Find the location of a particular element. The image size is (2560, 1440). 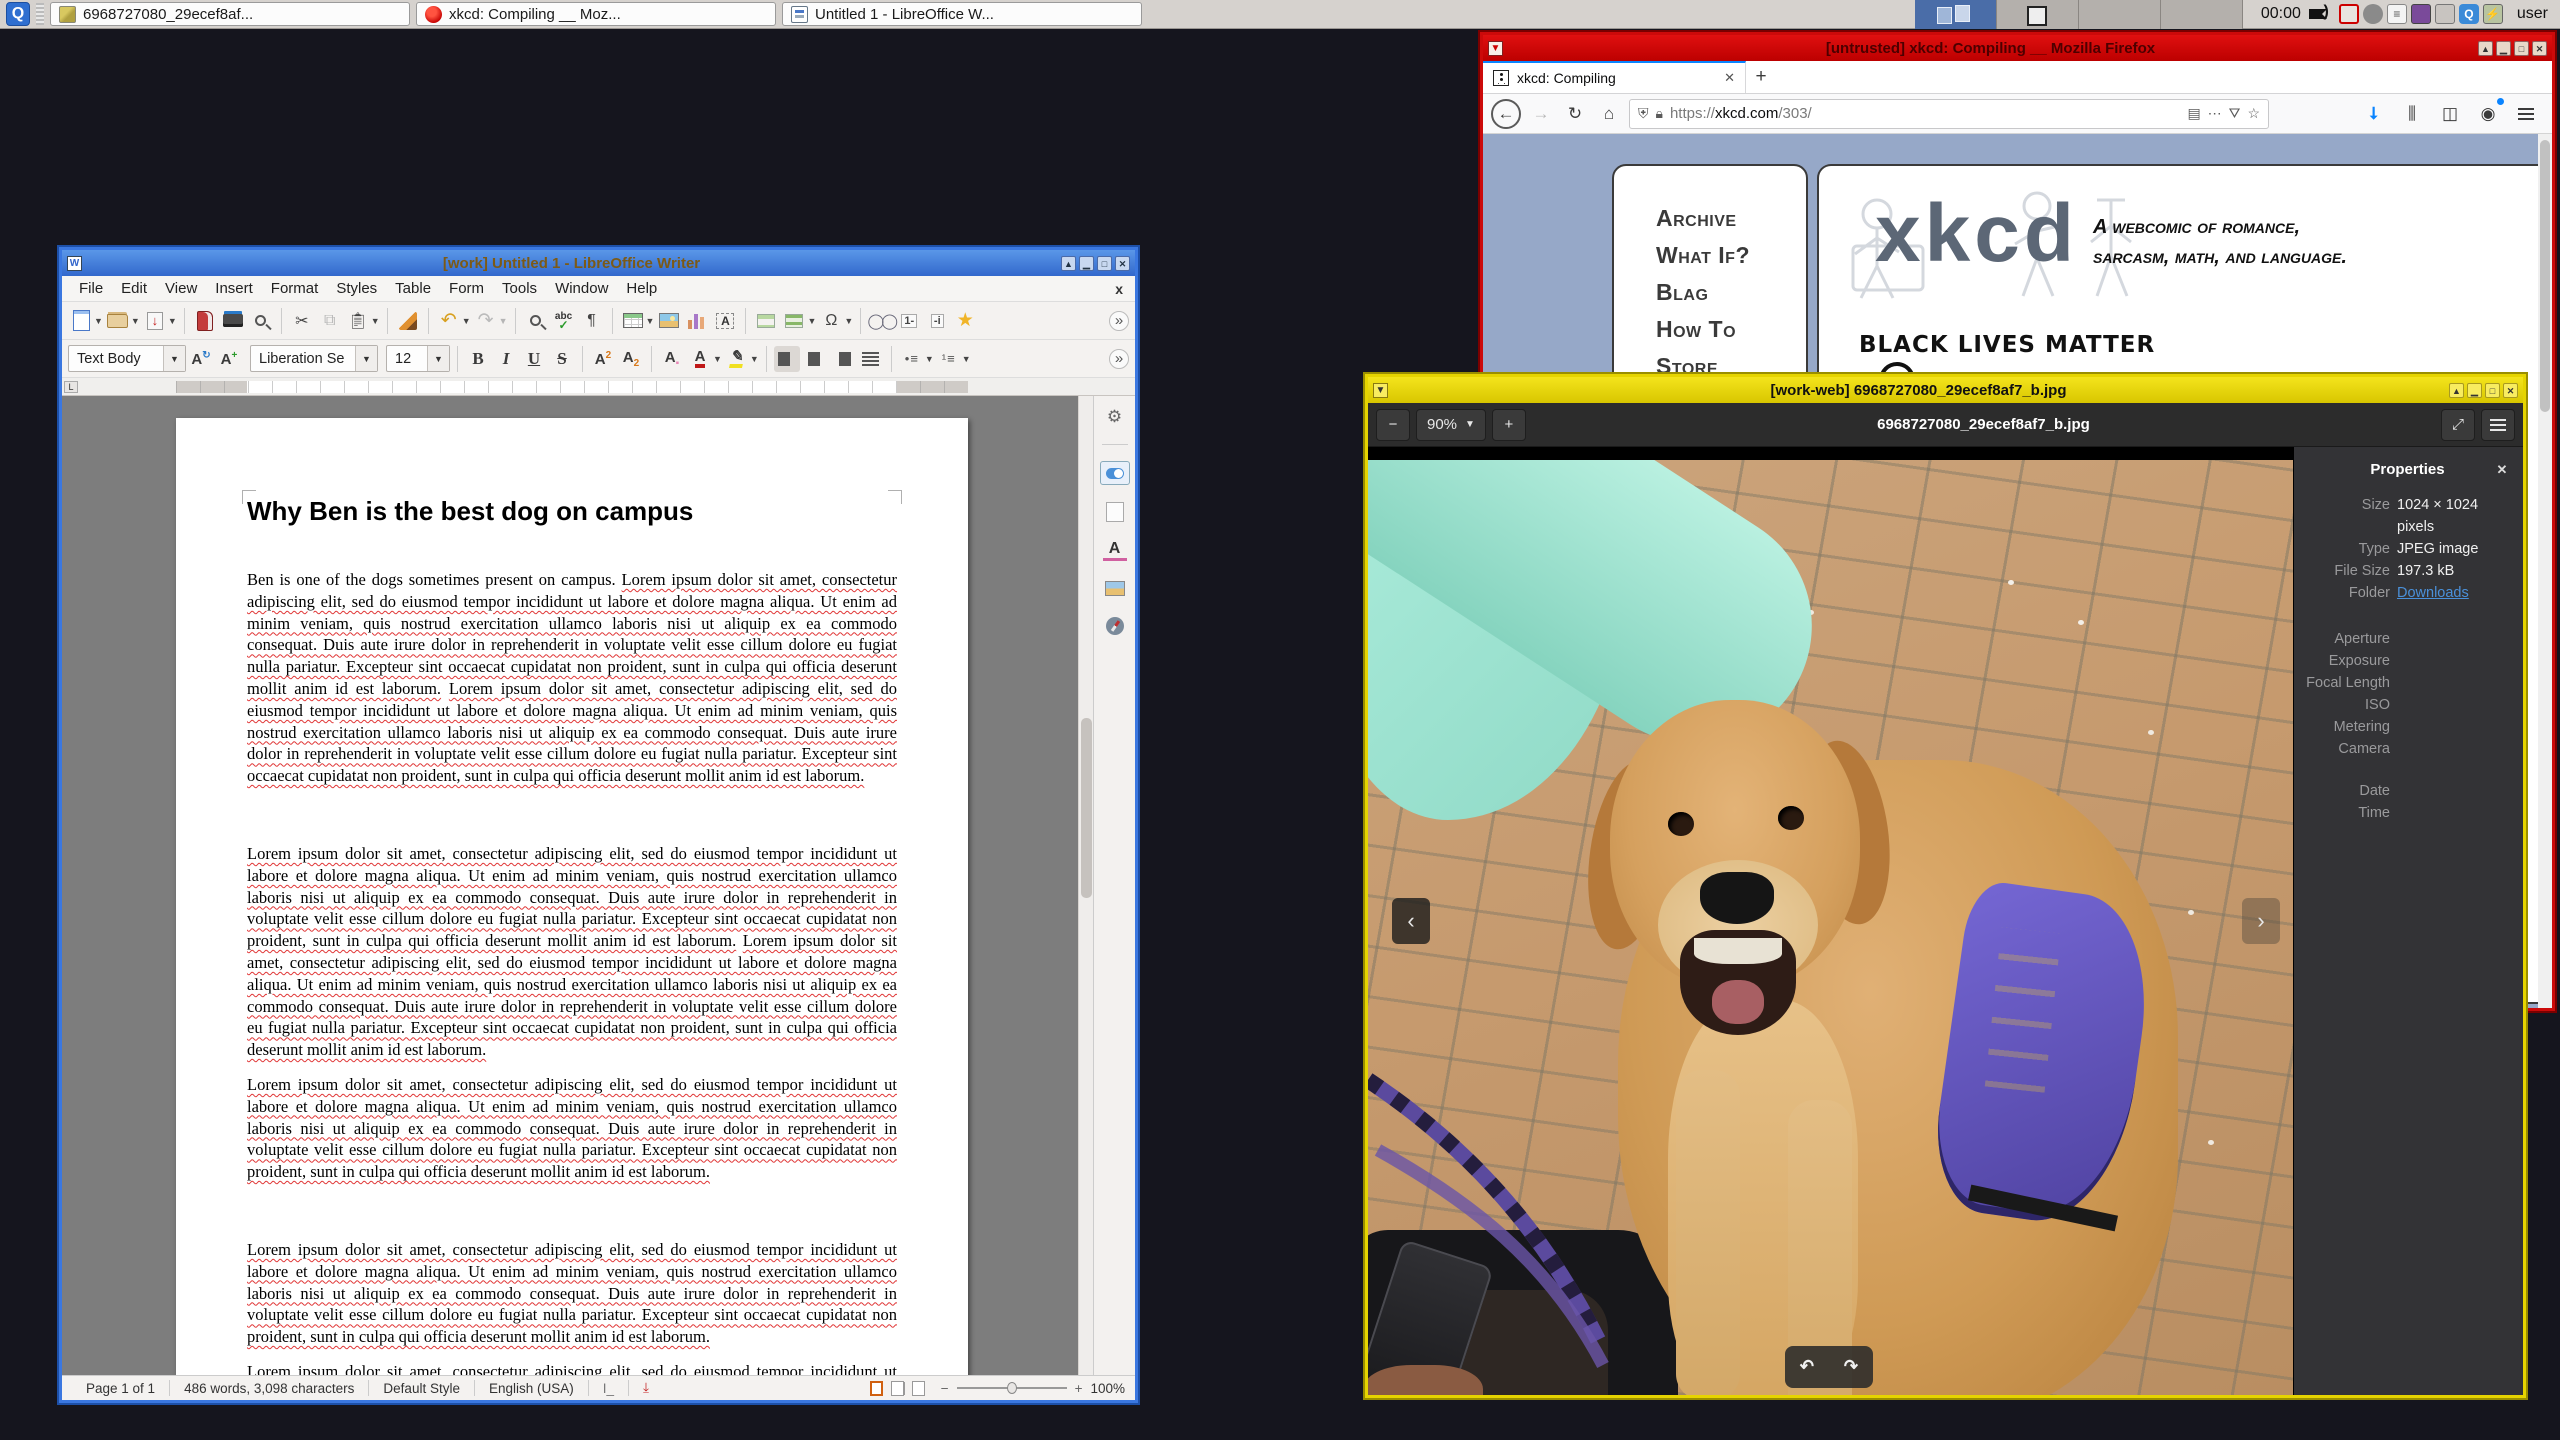

export-pdf-button is located at coordinates (205, 321).